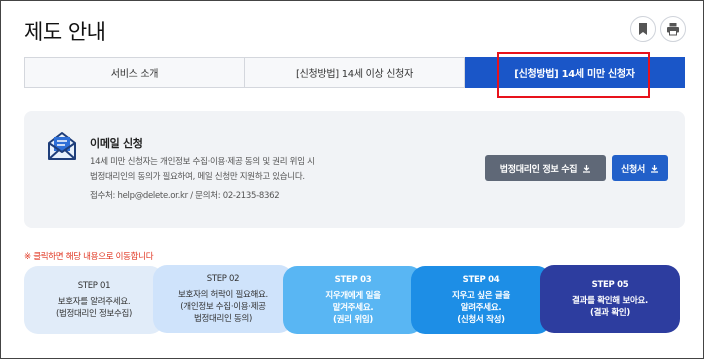 This screenshot has height=359, width=704. Describe the element at coordinates (197, 177) in the screenshot. I see `description-line: 법정대리인의 동의가 필요하여, 메일 신청만 지원하고 있습니다.` at that location.